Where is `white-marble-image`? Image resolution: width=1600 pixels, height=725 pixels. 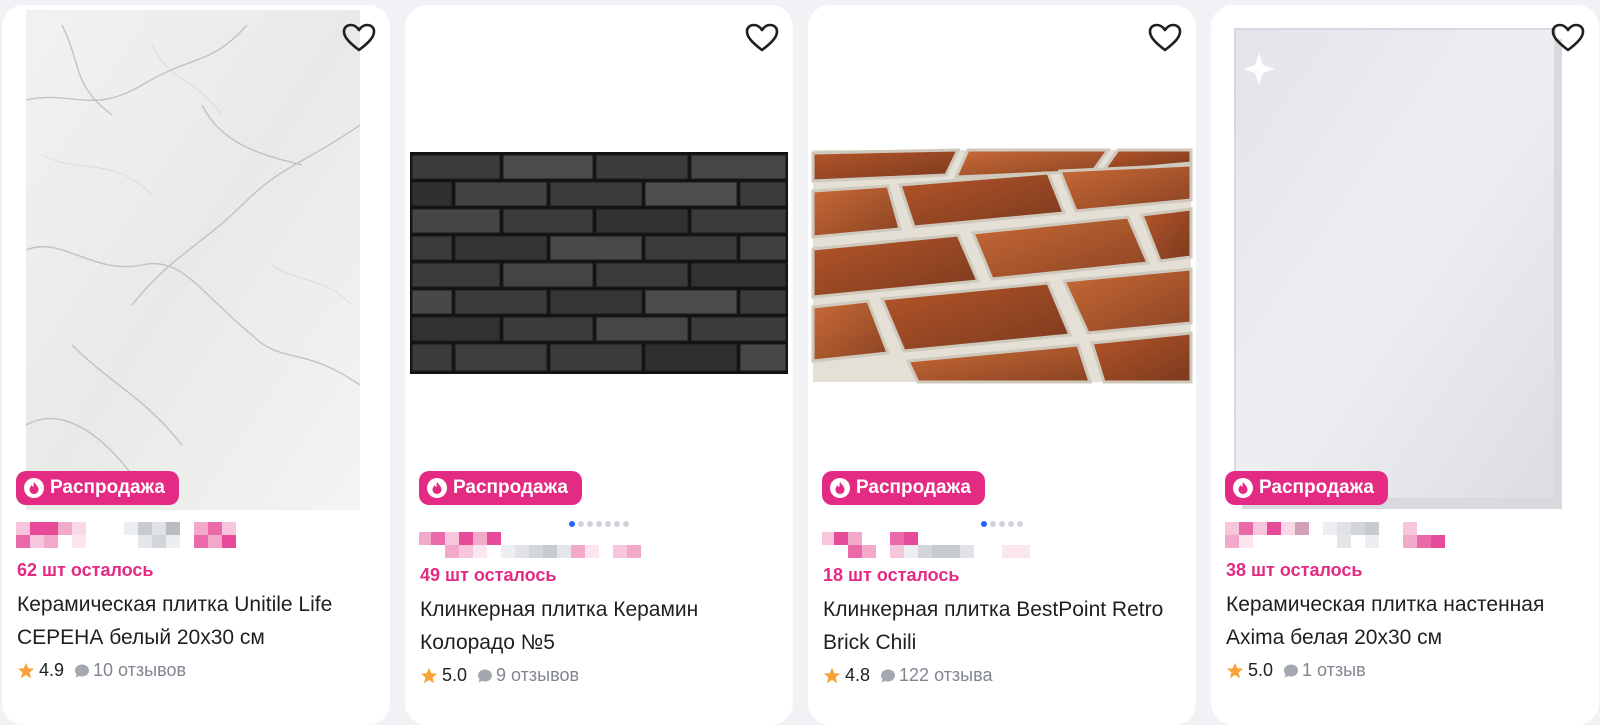
white-marble-image is located at coordinates (193, 260).